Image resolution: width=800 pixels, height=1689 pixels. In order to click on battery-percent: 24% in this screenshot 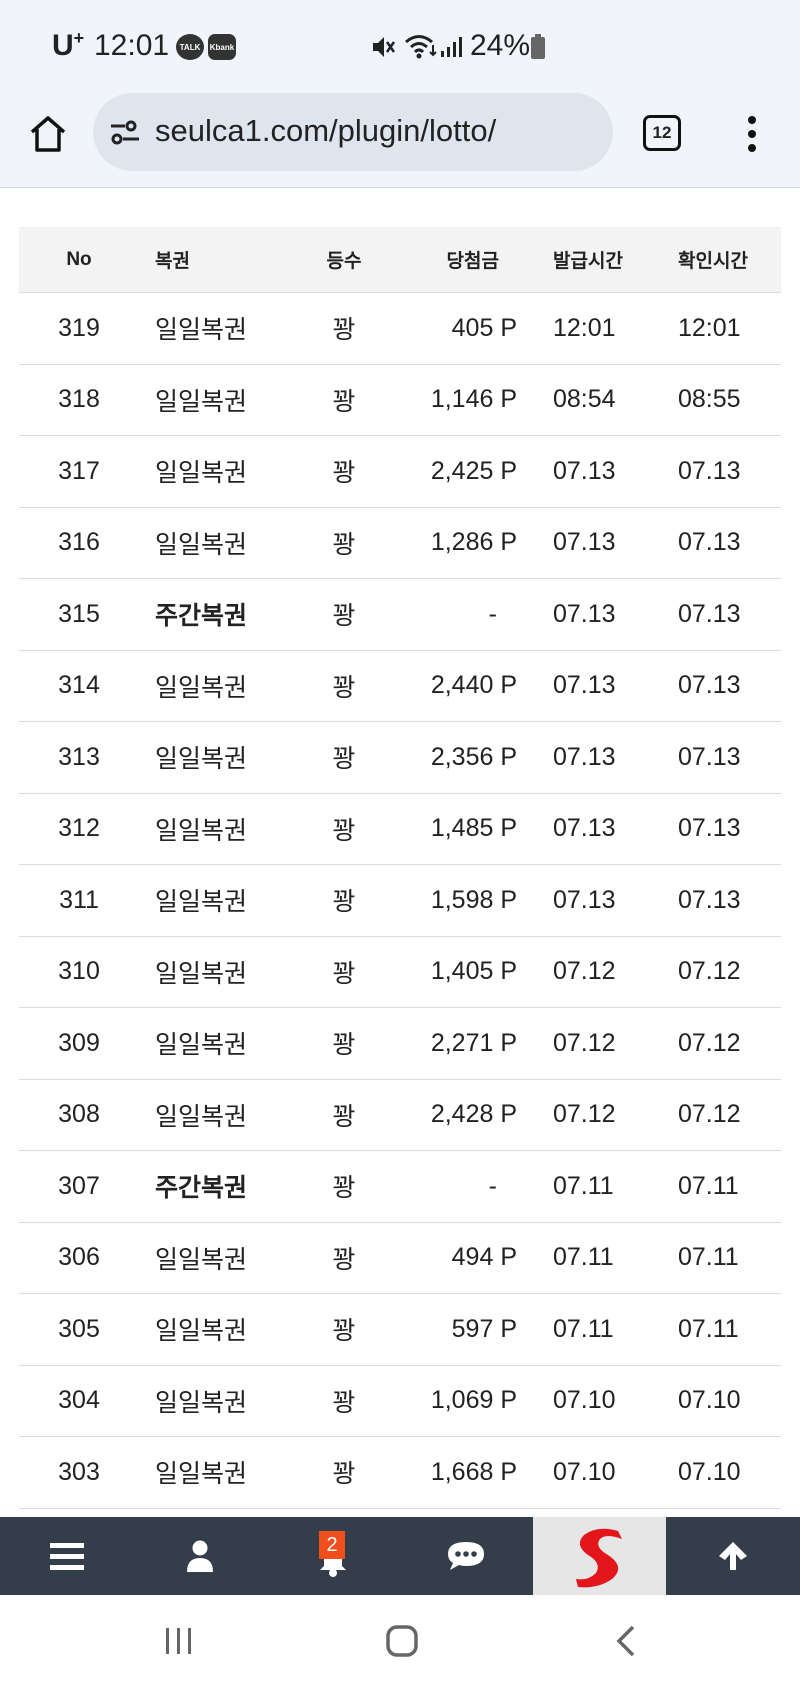, I will do `click(500, 45)`.